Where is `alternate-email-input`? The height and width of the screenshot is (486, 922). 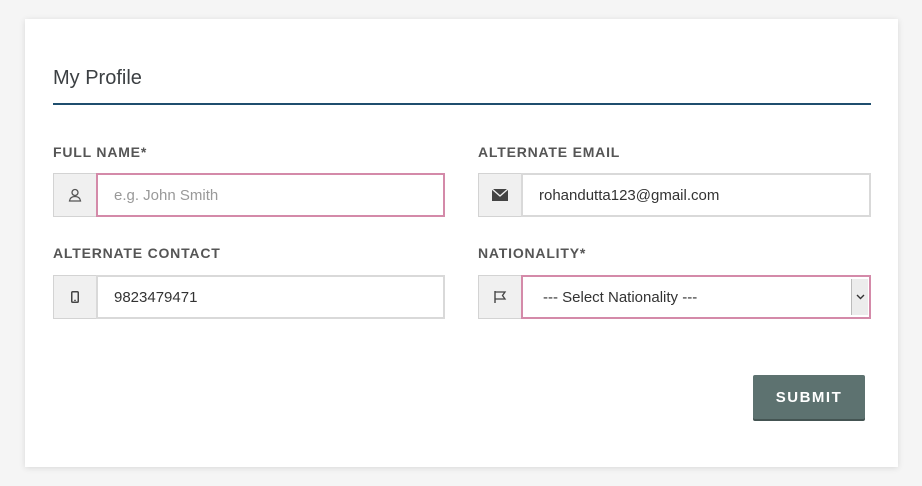
alternate-email-input is located at coordinates (696, 195).